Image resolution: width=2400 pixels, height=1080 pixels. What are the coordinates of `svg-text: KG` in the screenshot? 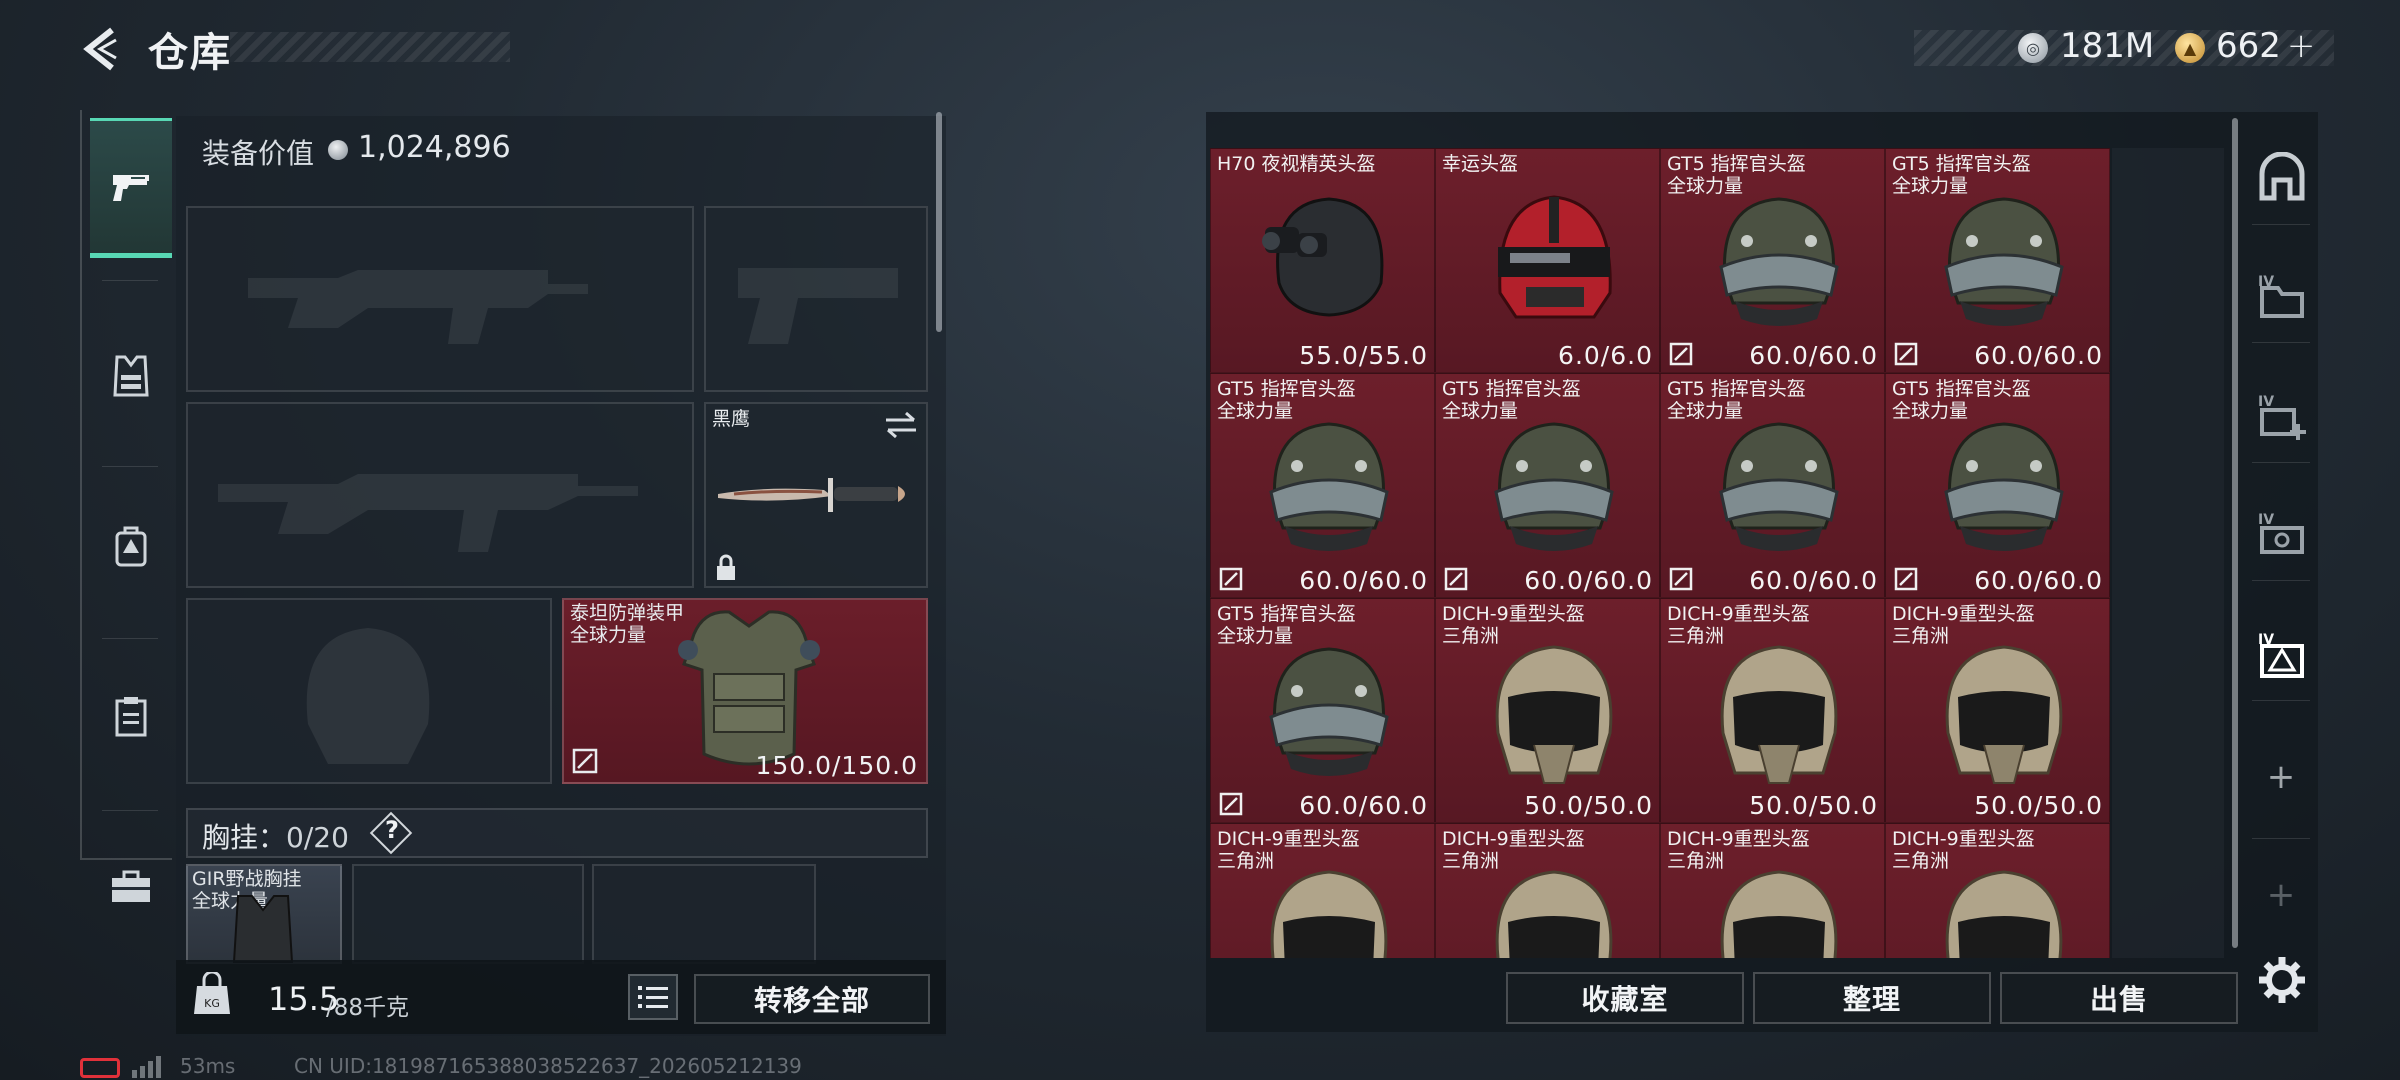 It's located at (212, 1003).